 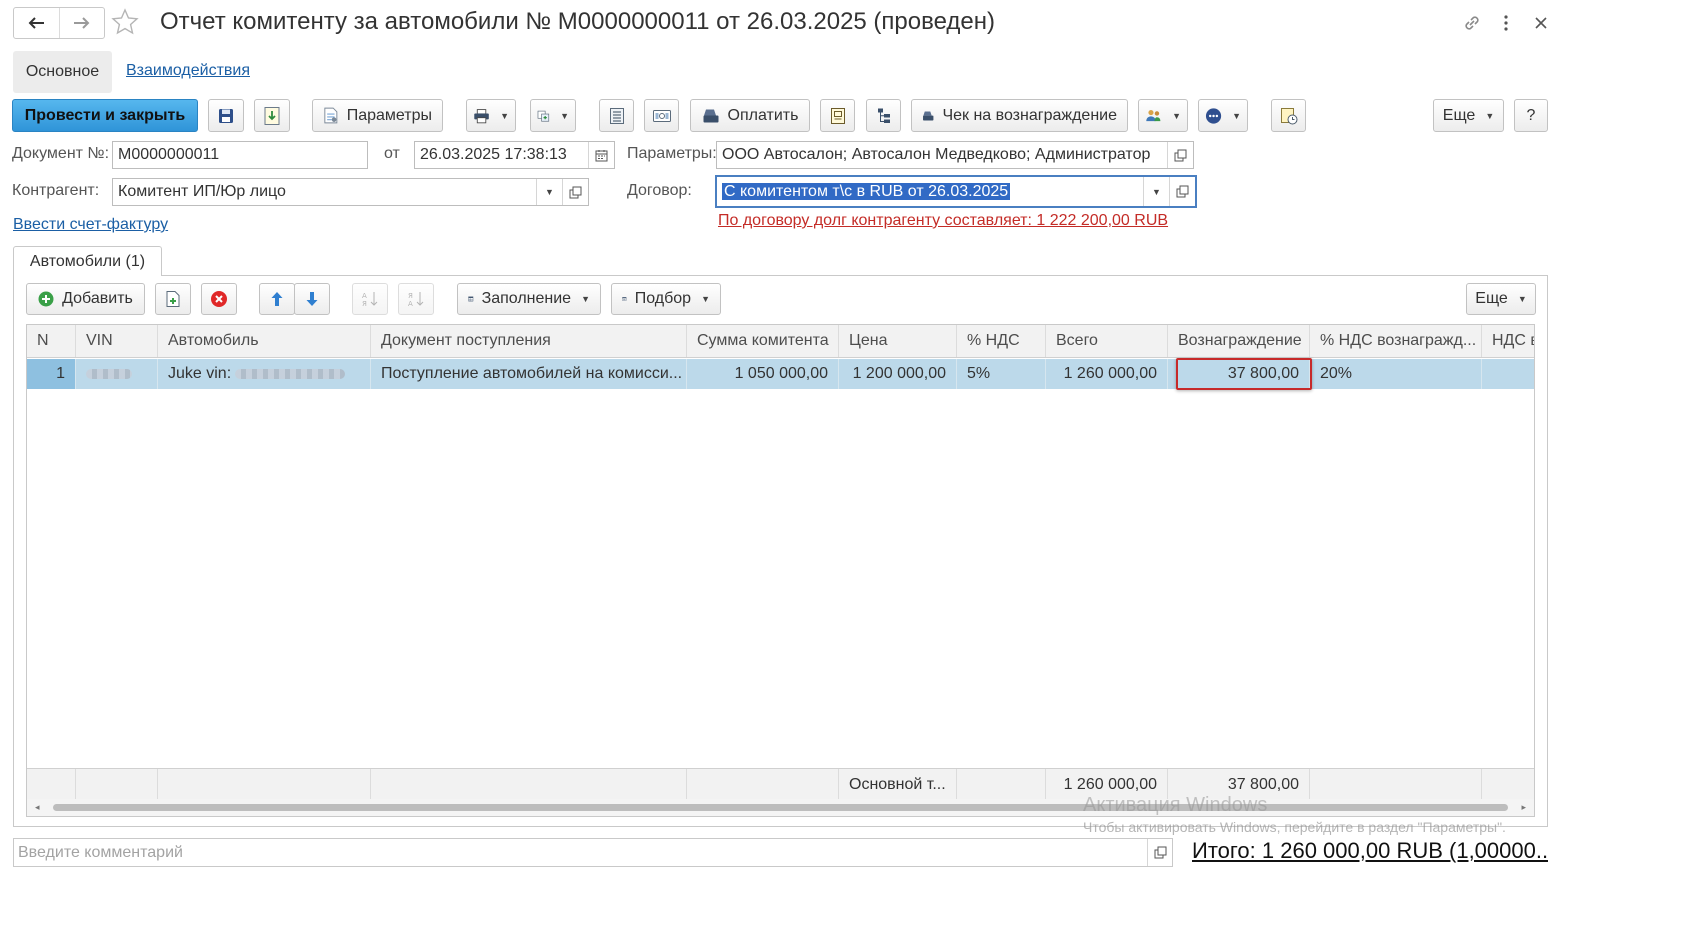 I want to click on tab-main: Основное, so click(x=62, y=72).